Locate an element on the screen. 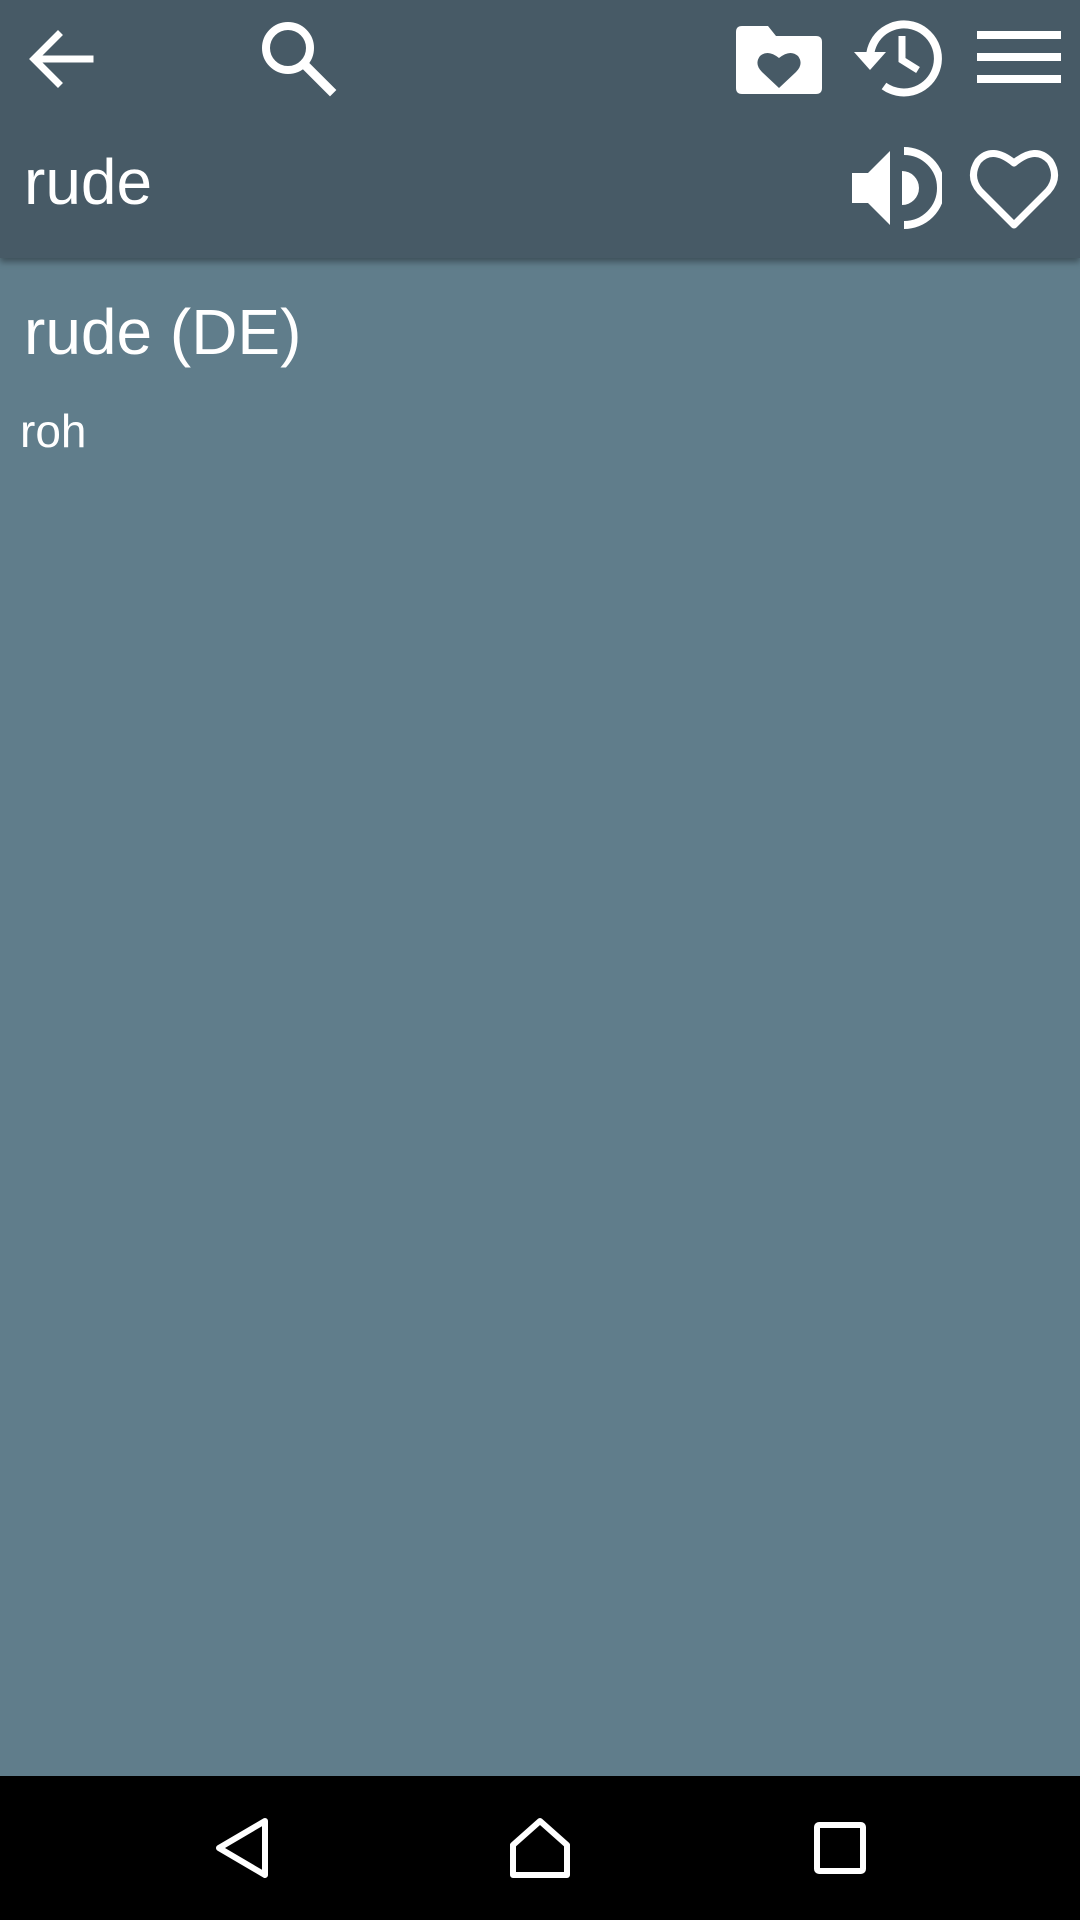  history-button is located at coordinates (898, 57).